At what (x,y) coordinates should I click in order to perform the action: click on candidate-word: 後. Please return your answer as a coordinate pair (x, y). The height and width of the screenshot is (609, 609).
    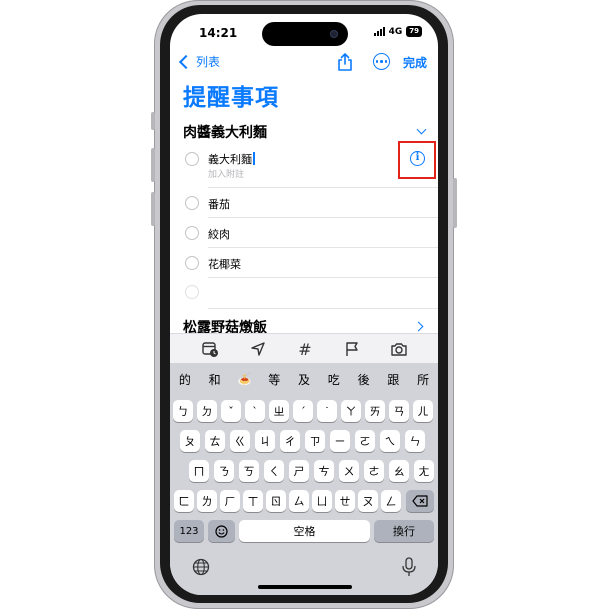
    Looking at the image, I should click on (364, 379).